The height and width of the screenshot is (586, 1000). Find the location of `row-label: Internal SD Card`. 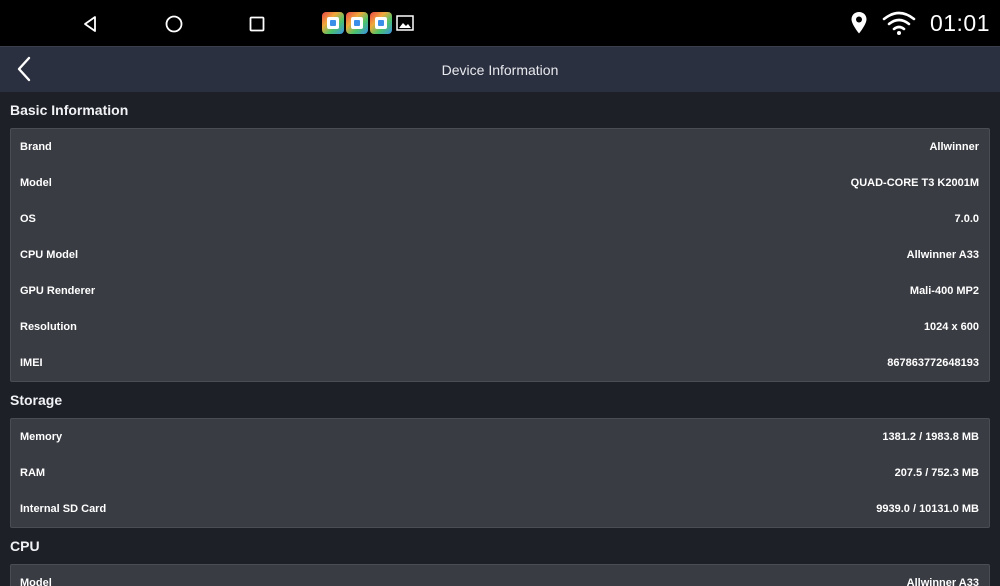

row-label: Internal SD Card is located at coordinates (63, 509).